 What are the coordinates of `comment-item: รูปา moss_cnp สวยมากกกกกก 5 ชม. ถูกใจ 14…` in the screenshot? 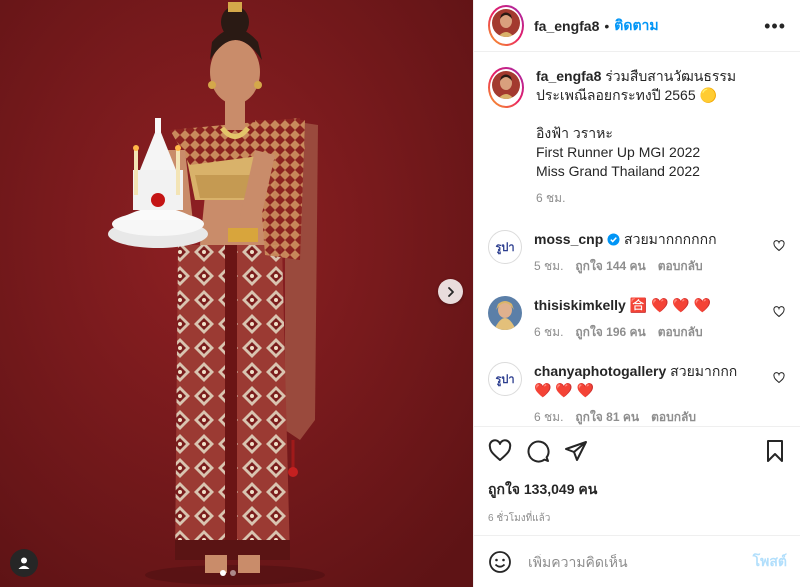 It's located at (636, 253).